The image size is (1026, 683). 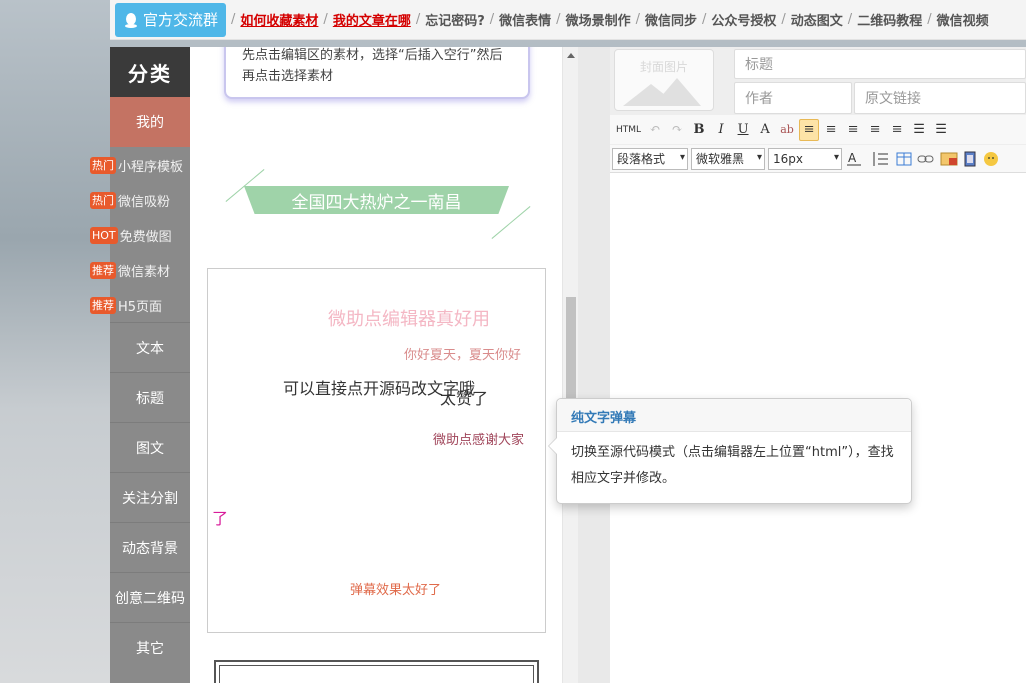 I want to click on table-icon, so click(x=904, y=159).